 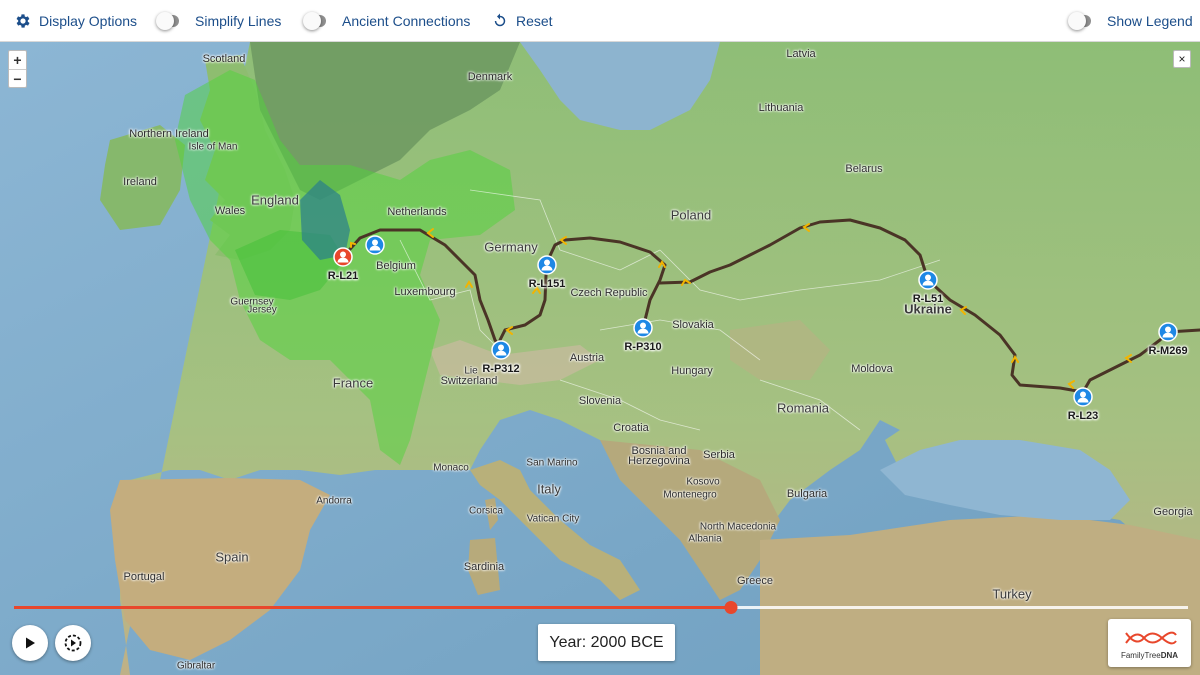 I want to click on show-legend-label: Show Legend, so click(x=1150, y=21).